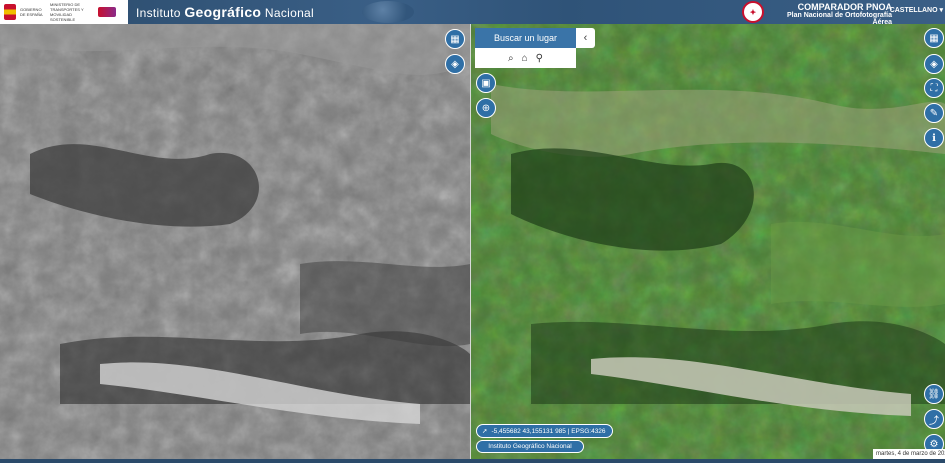 The height and width of the screenshot is (463, 945). I want to click on measure-area-button: ⛶, so click(934, 88).